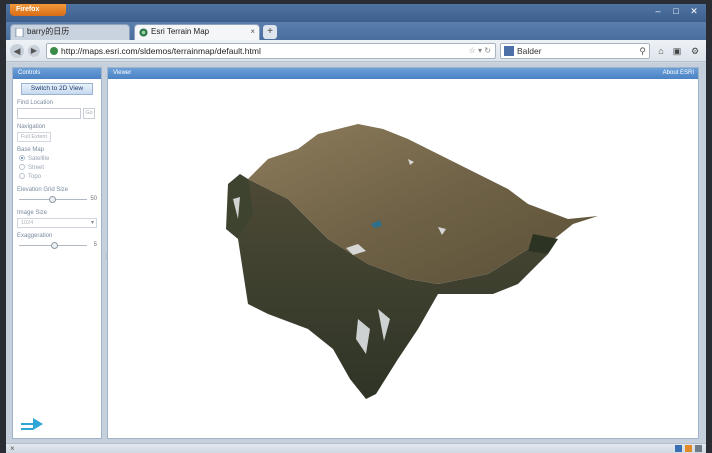 Image resolution: width=712 pixels, height=453 pixels. What do you see at coordinates (19, 32) in the screenshot?
I see `page-icon` at bounding box center [19, 32].